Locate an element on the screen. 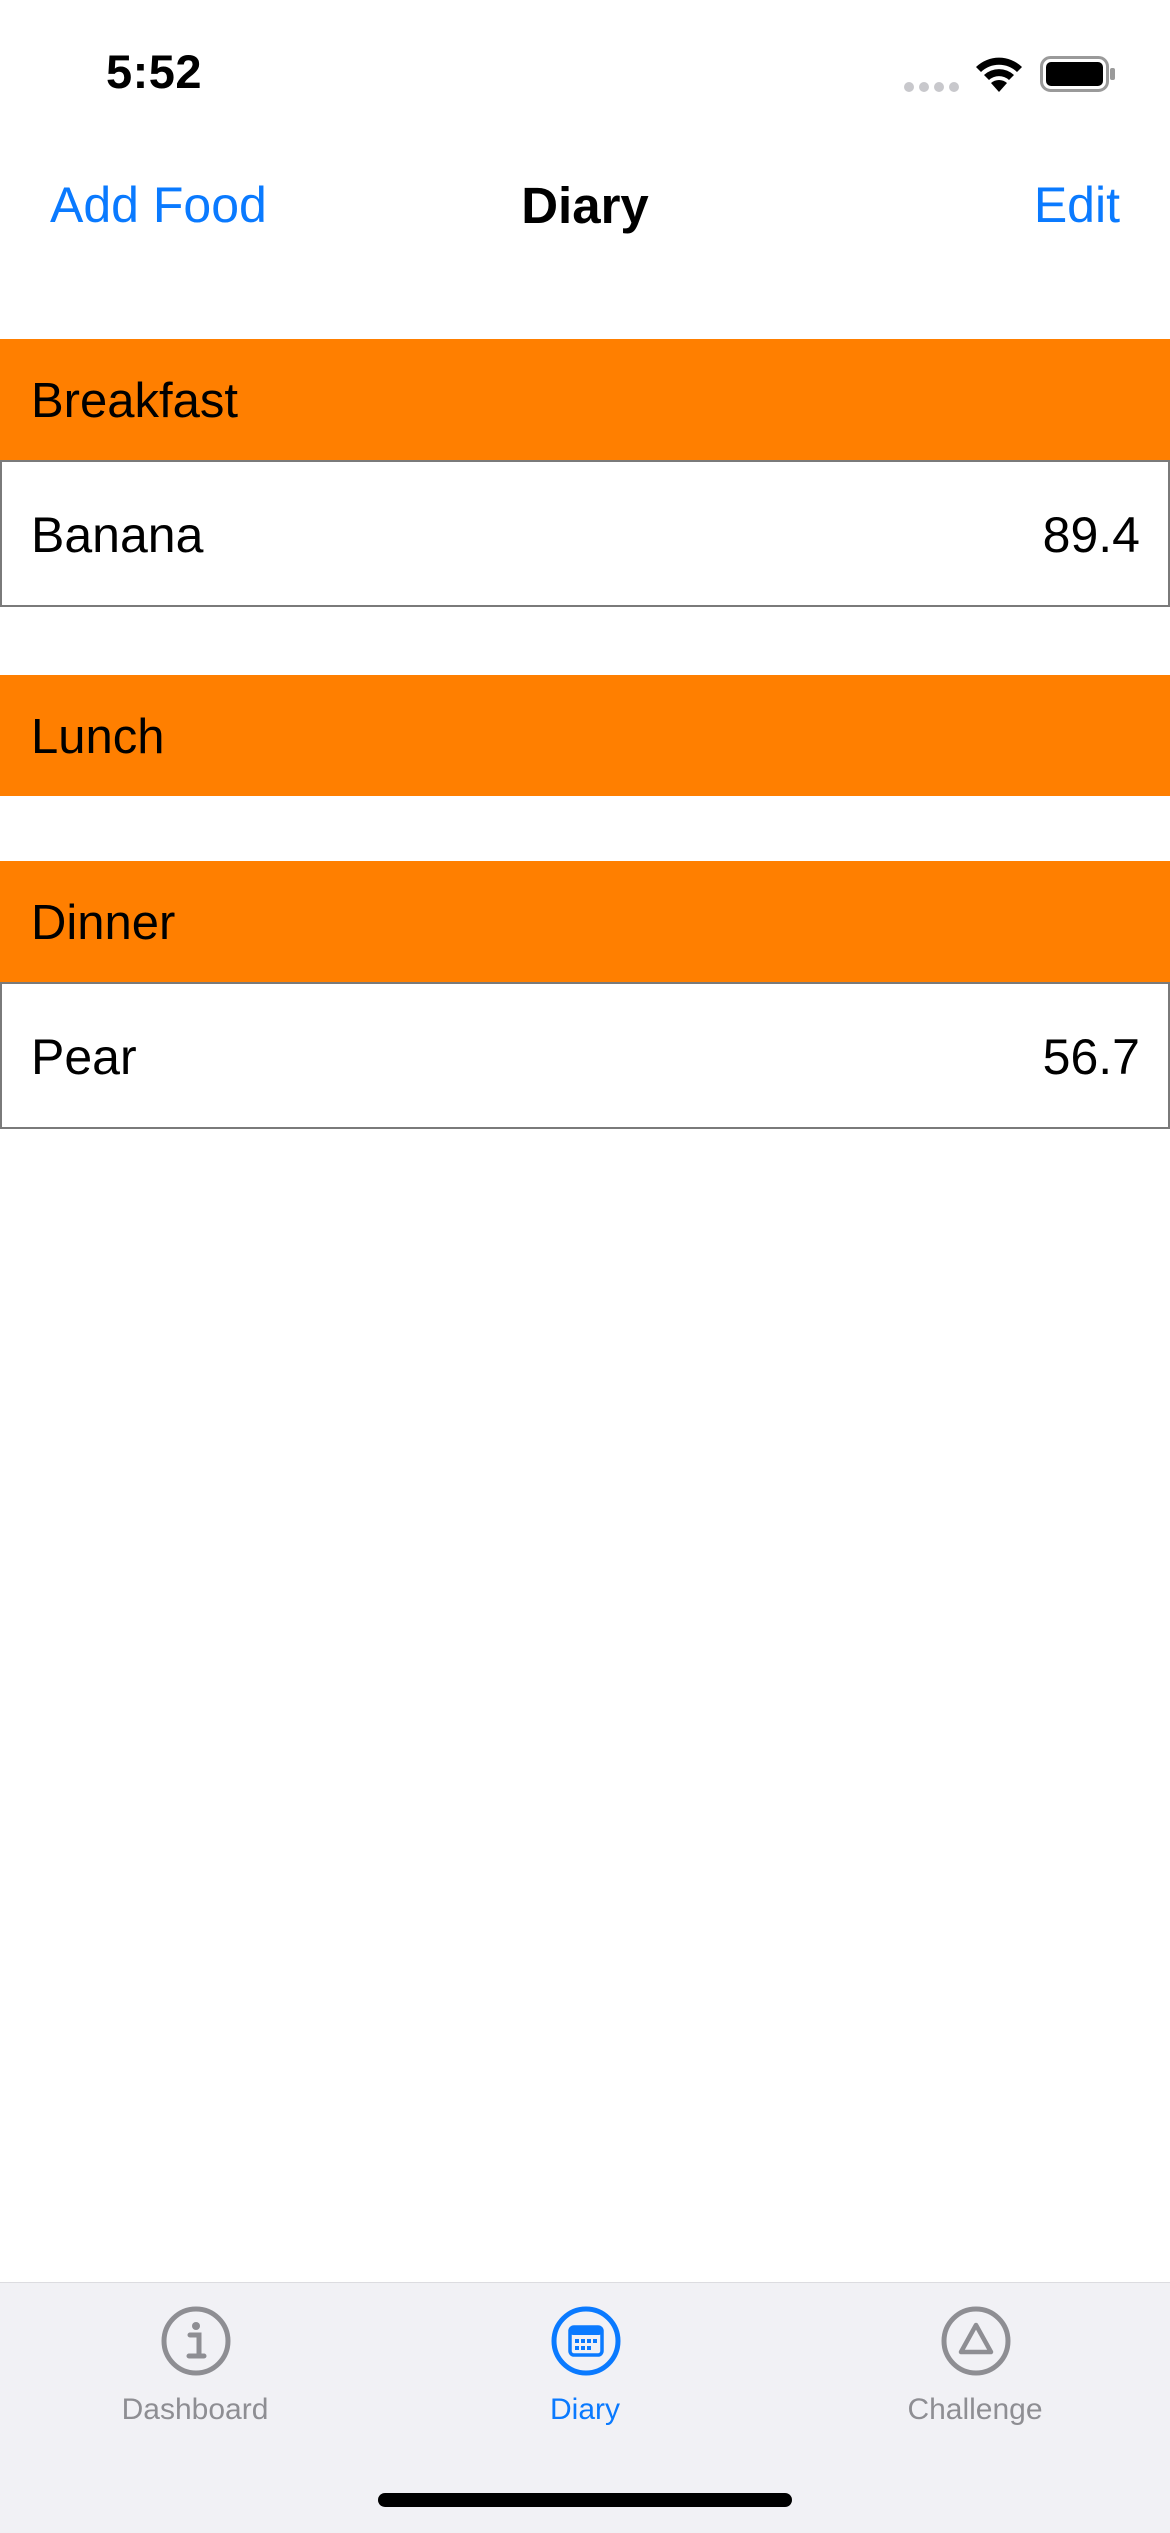  tab-label: Dashboard is located at coordinates (195, 2409).